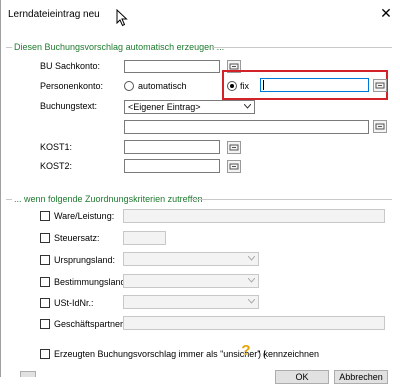 The width and height of the screenshot is (400, 384). I want to click on checkbox-ware-leistung, so click(45, 216).